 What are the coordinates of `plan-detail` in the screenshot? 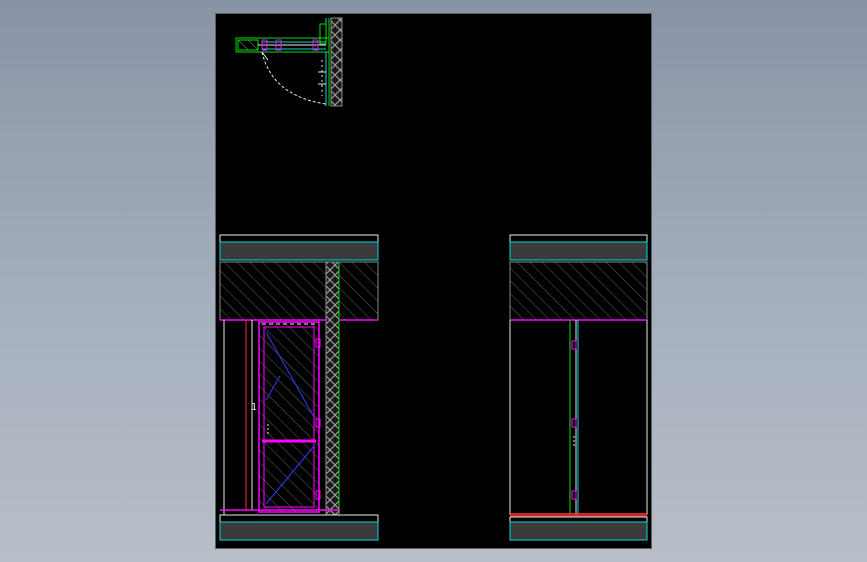 It's located at (289, 62).